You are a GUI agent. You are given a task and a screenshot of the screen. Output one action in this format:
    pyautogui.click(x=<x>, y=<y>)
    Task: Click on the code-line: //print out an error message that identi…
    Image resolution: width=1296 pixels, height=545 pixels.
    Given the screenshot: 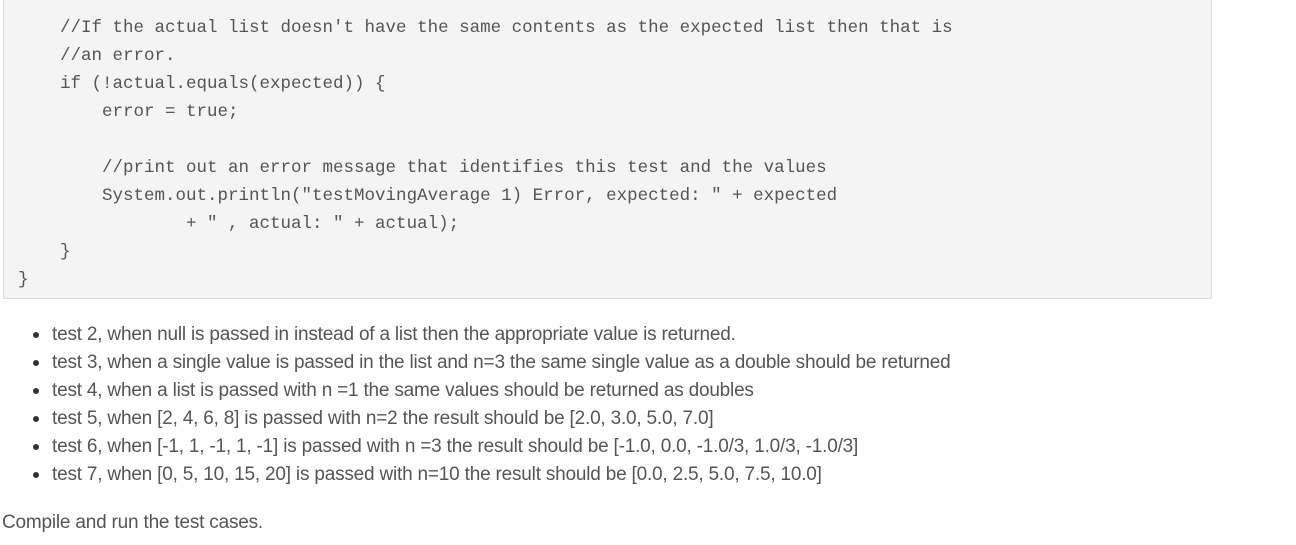 What is the action you would take?
    pyautogui.click(x=422, y=168)
    